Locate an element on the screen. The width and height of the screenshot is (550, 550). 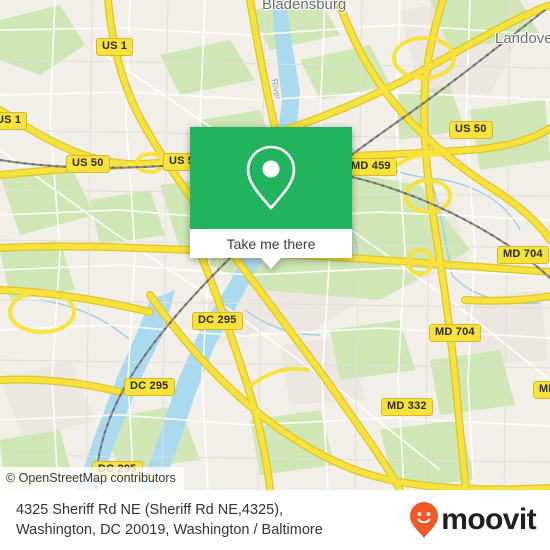
take-me-there-label: Take me there is located at coordinates (271, 243).